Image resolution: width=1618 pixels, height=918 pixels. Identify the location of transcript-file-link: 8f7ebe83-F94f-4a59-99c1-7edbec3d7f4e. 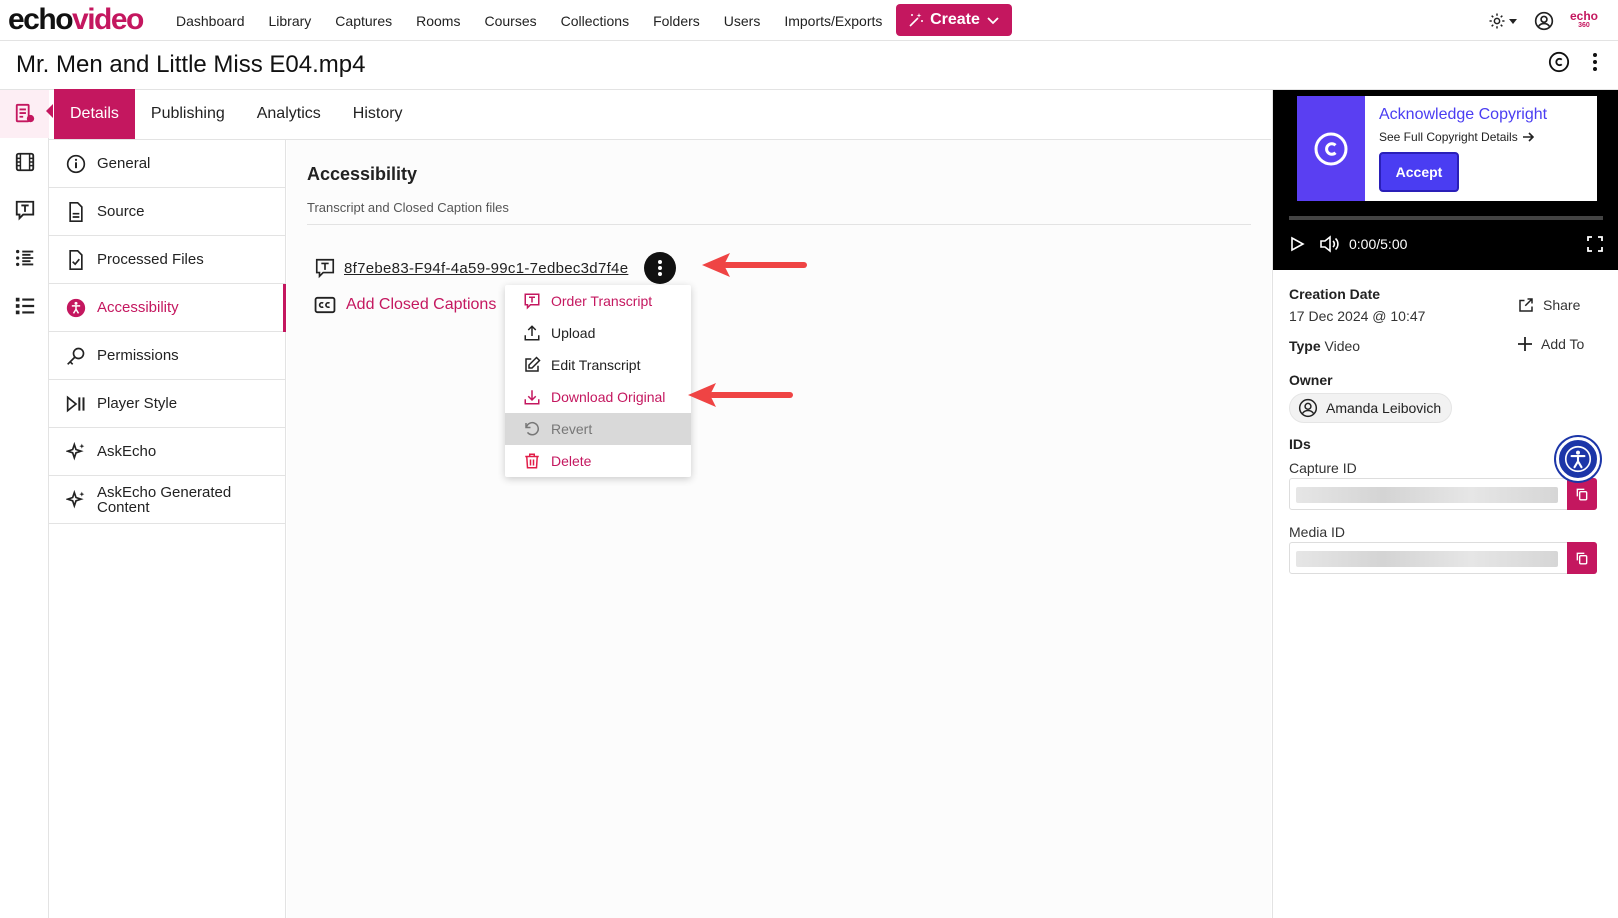
(486, 268).